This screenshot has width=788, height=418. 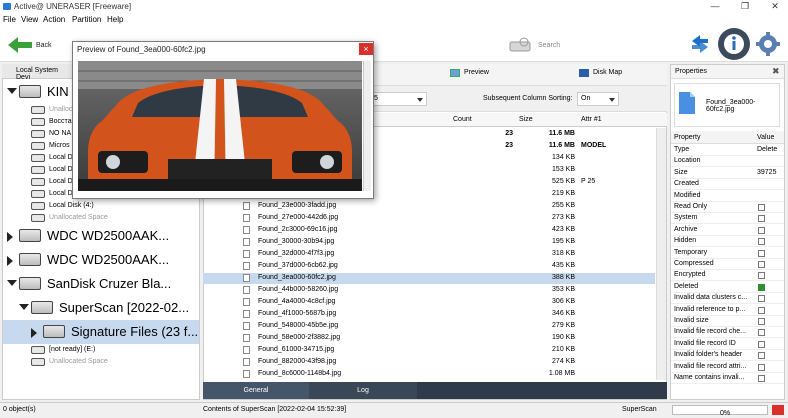 I want to click on properties-grid-header: Property Value, so click(x=727, y=137).